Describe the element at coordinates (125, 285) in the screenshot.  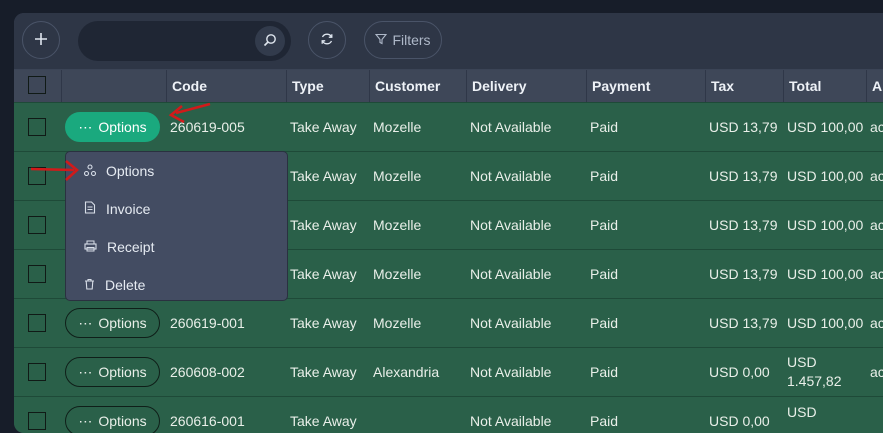
I see `menu-item-label: Delete` at that location.